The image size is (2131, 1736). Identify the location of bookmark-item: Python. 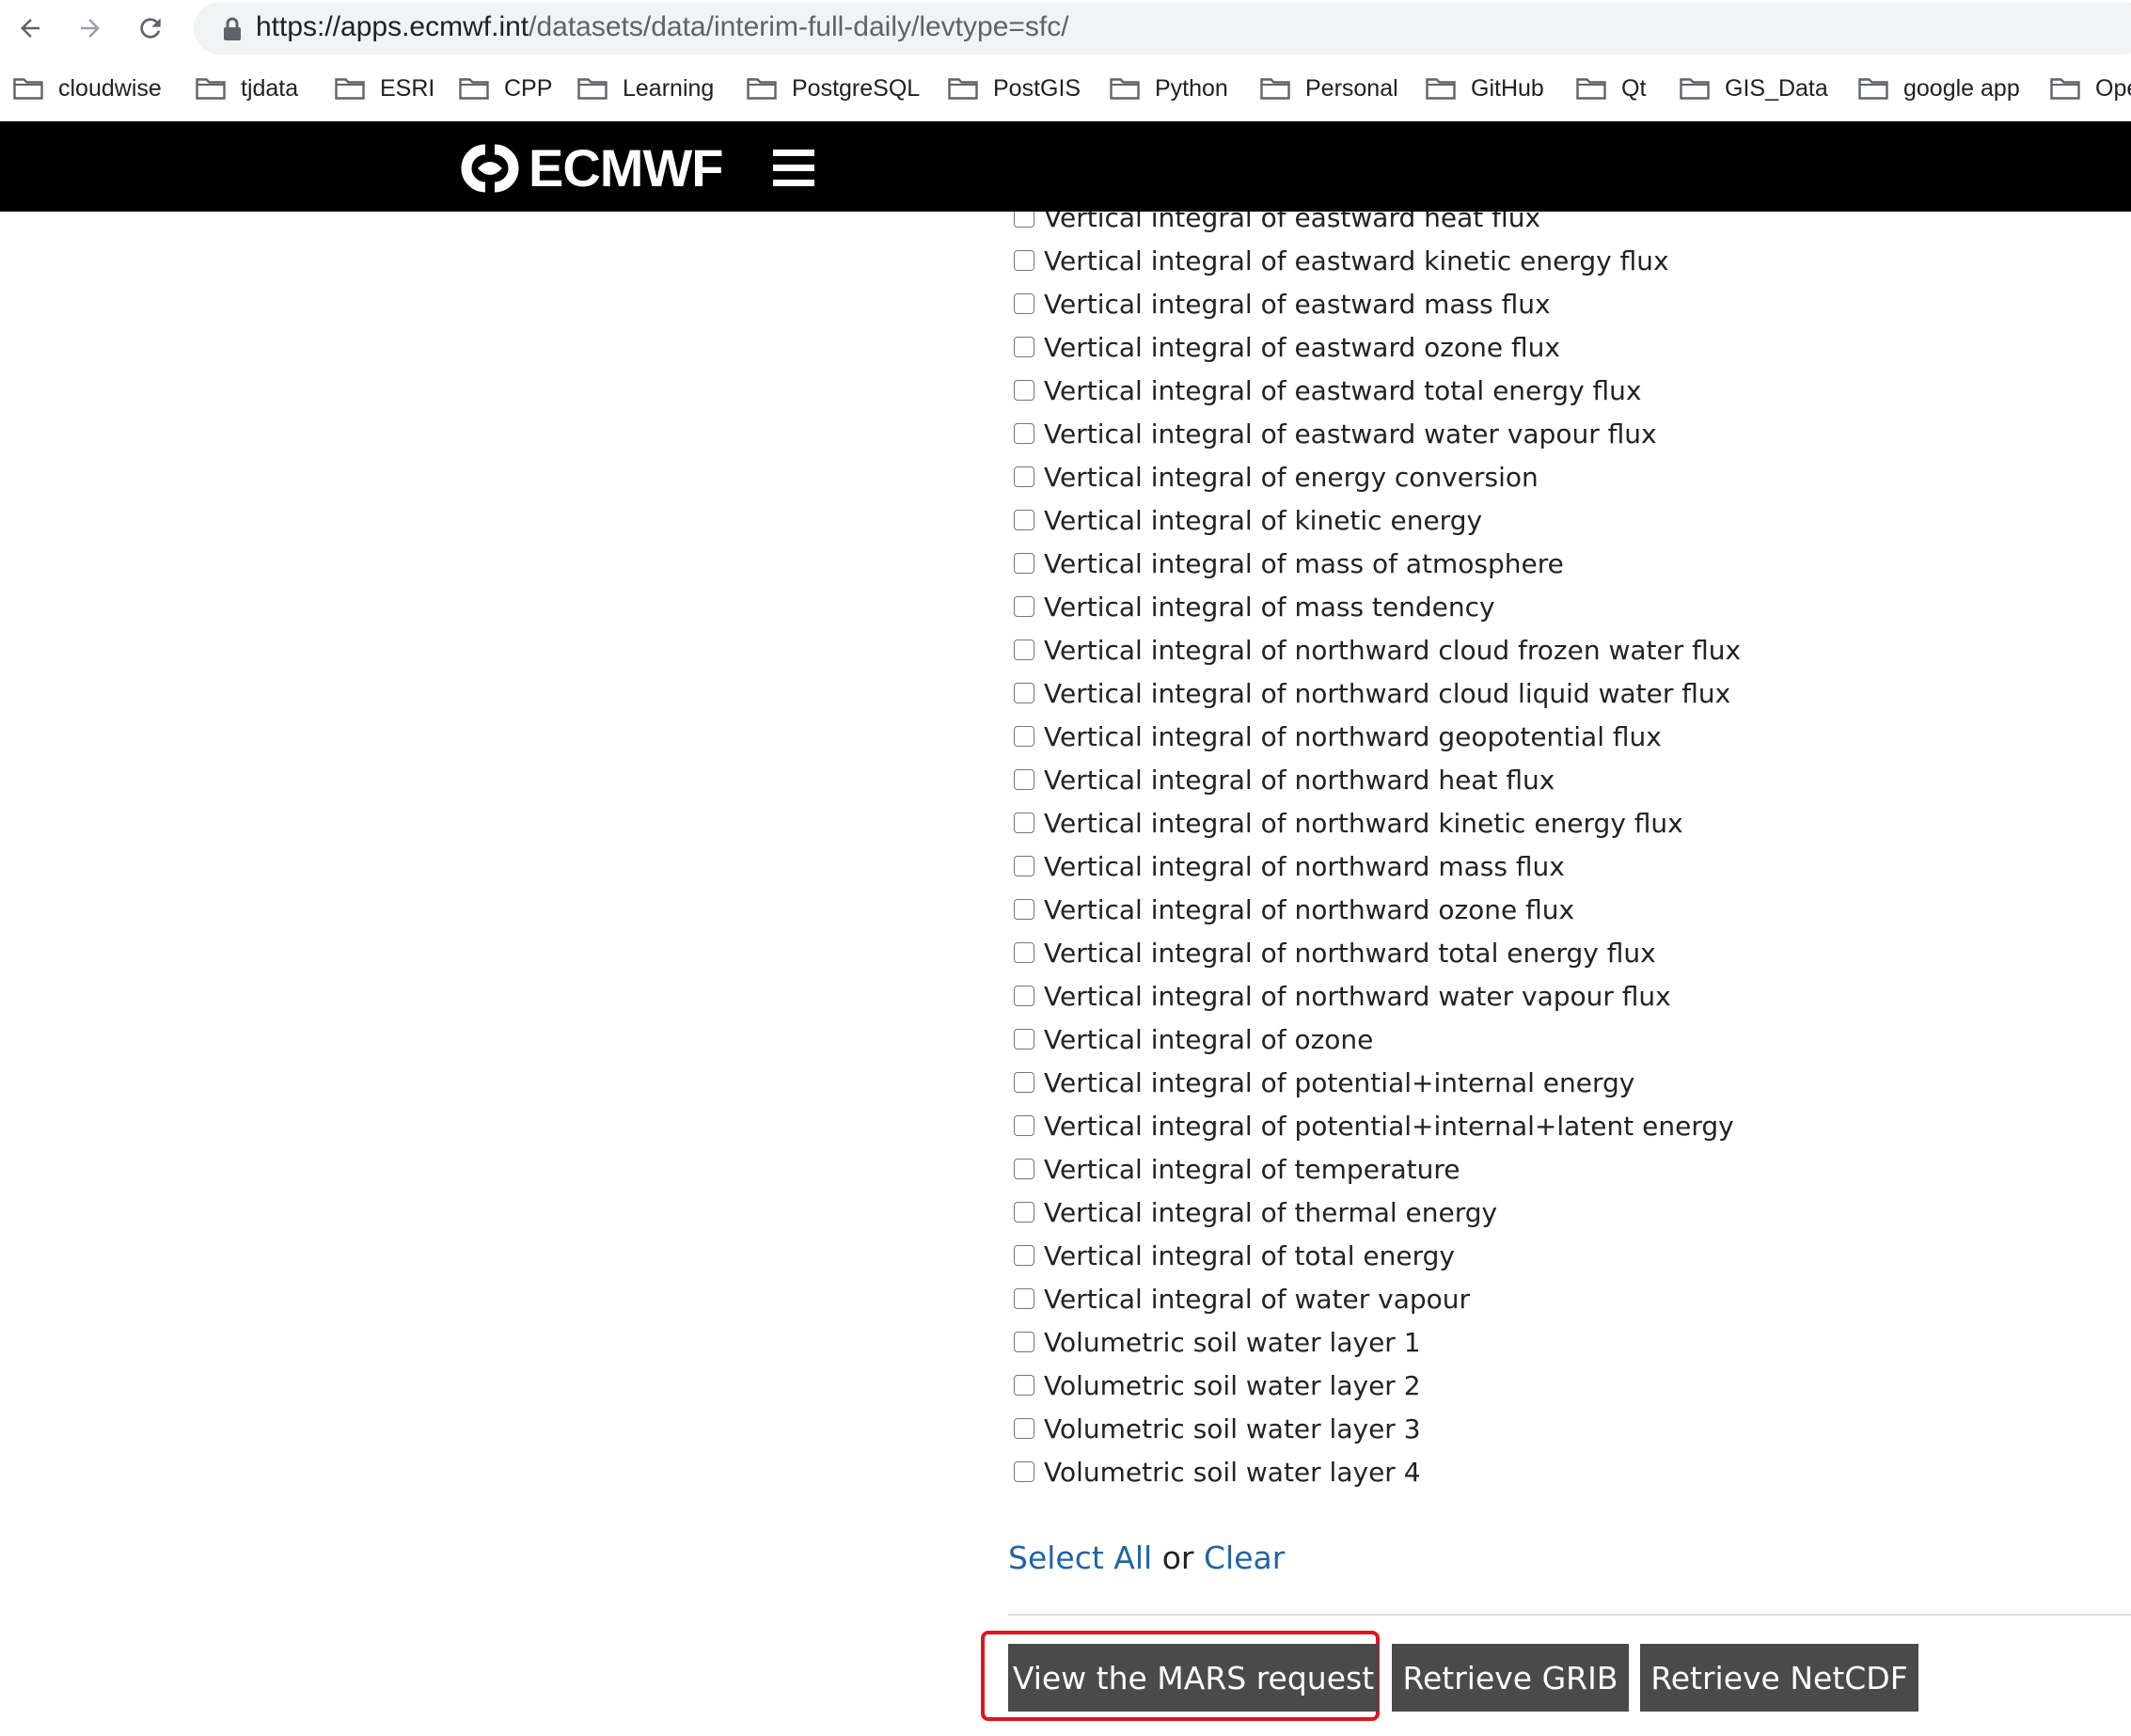
(1169, 88).